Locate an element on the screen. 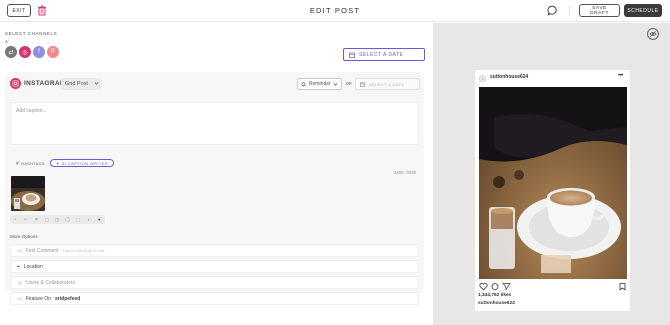 The height and width of the screenshot is (325, 670). heart-icon is located at coordinates (483, 286).